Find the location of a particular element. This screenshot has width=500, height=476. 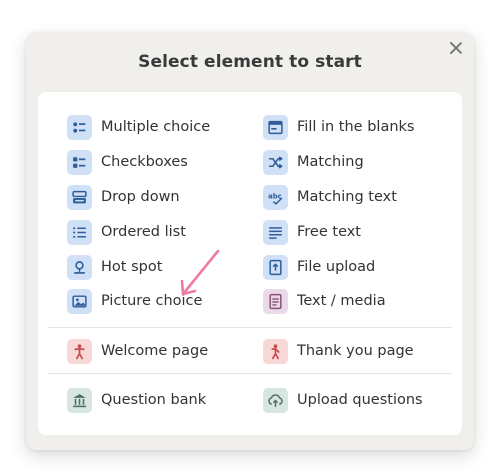

element-drop-down: Drop down is located at coordinates (123, 197).